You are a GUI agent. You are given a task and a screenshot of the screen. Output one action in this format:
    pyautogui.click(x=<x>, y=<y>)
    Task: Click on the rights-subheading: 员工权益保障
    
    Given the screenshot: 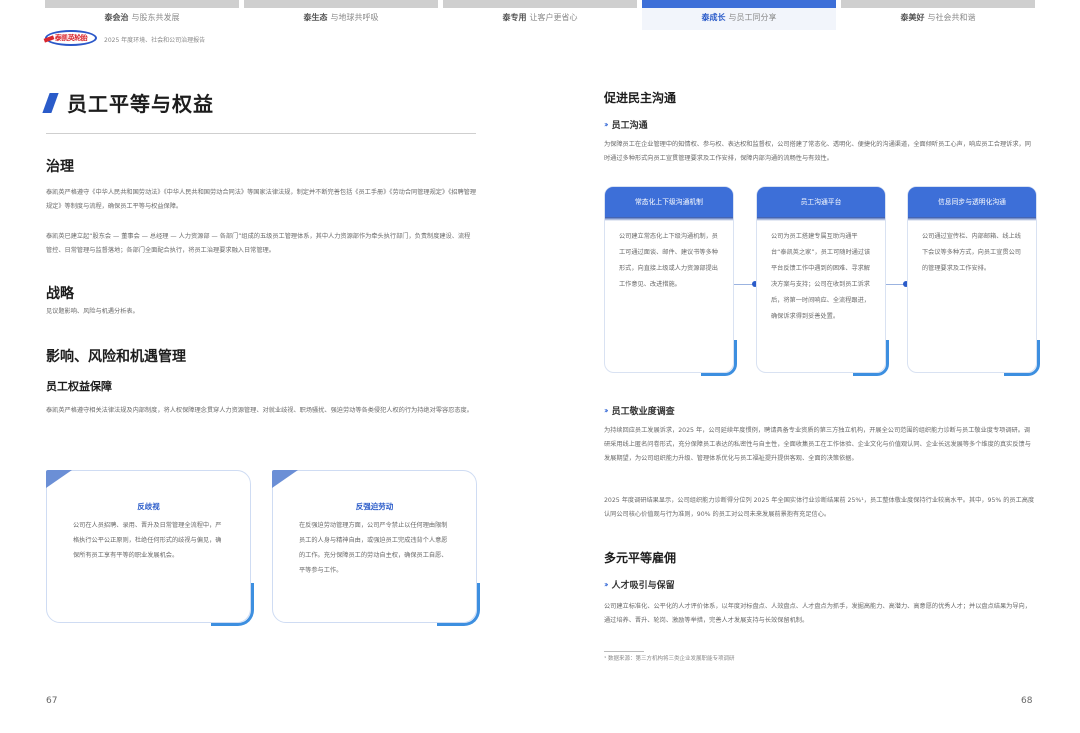 What is the action you would take?
    pyautogui.click(x=79, y=386)
    